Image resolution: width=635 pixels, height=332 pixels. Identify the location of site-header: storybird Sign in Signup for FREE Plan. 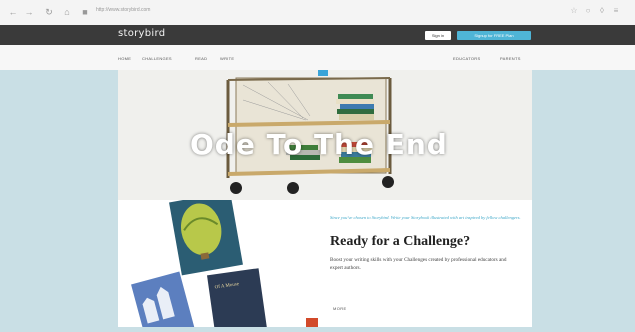
(317, 35).